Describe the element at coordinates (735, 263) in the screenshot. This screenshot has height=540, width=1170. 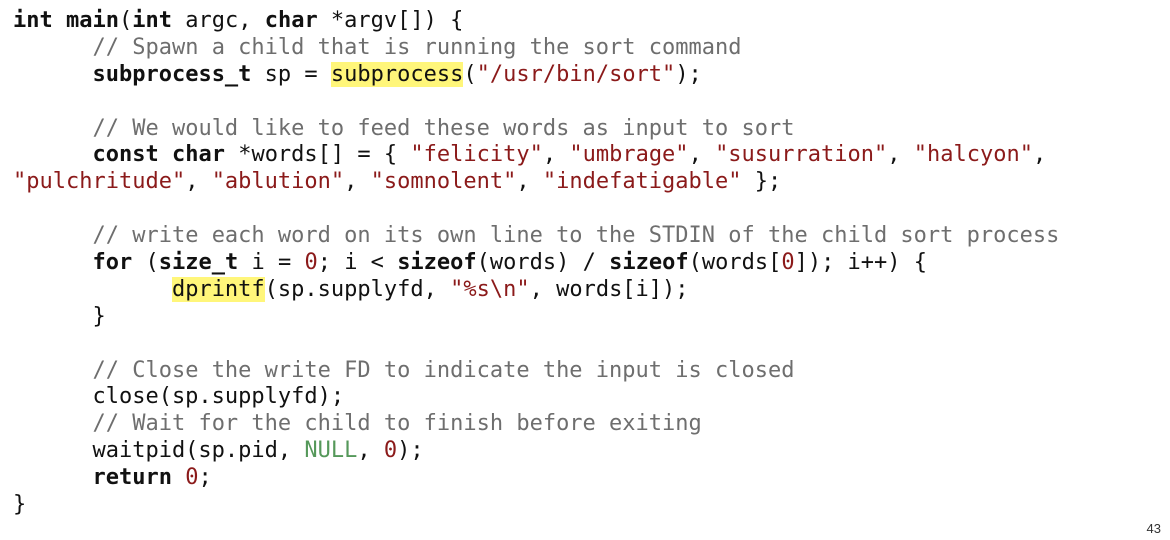
I see `code-text: (words[` at that location.